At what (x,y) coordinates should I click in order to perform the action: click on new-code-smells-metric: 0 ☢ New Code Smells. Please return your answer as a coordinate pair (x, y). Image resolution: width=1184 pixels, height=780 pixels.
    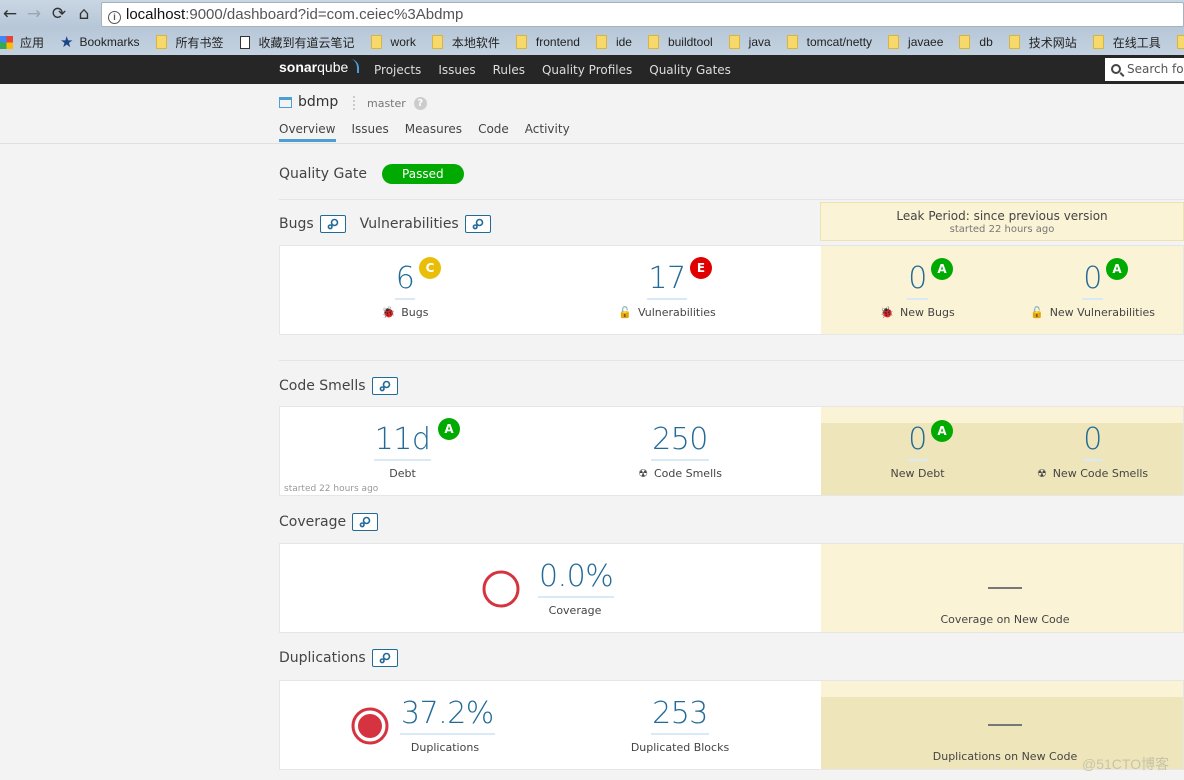
    Looking at the image, I should click on (1092, 452).